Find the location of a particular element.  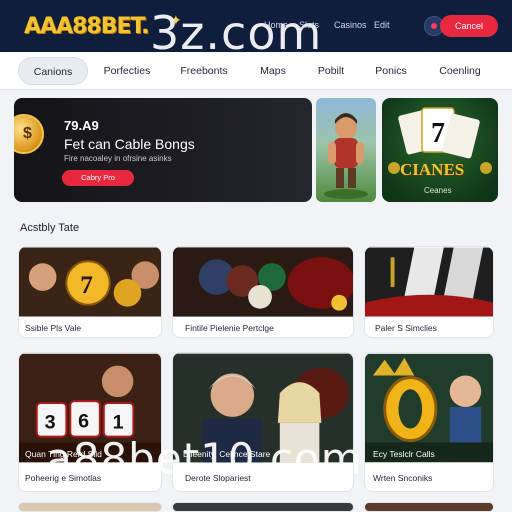

game-card: 7 Ssible Pls Vale is located at coordinates (90, 292).